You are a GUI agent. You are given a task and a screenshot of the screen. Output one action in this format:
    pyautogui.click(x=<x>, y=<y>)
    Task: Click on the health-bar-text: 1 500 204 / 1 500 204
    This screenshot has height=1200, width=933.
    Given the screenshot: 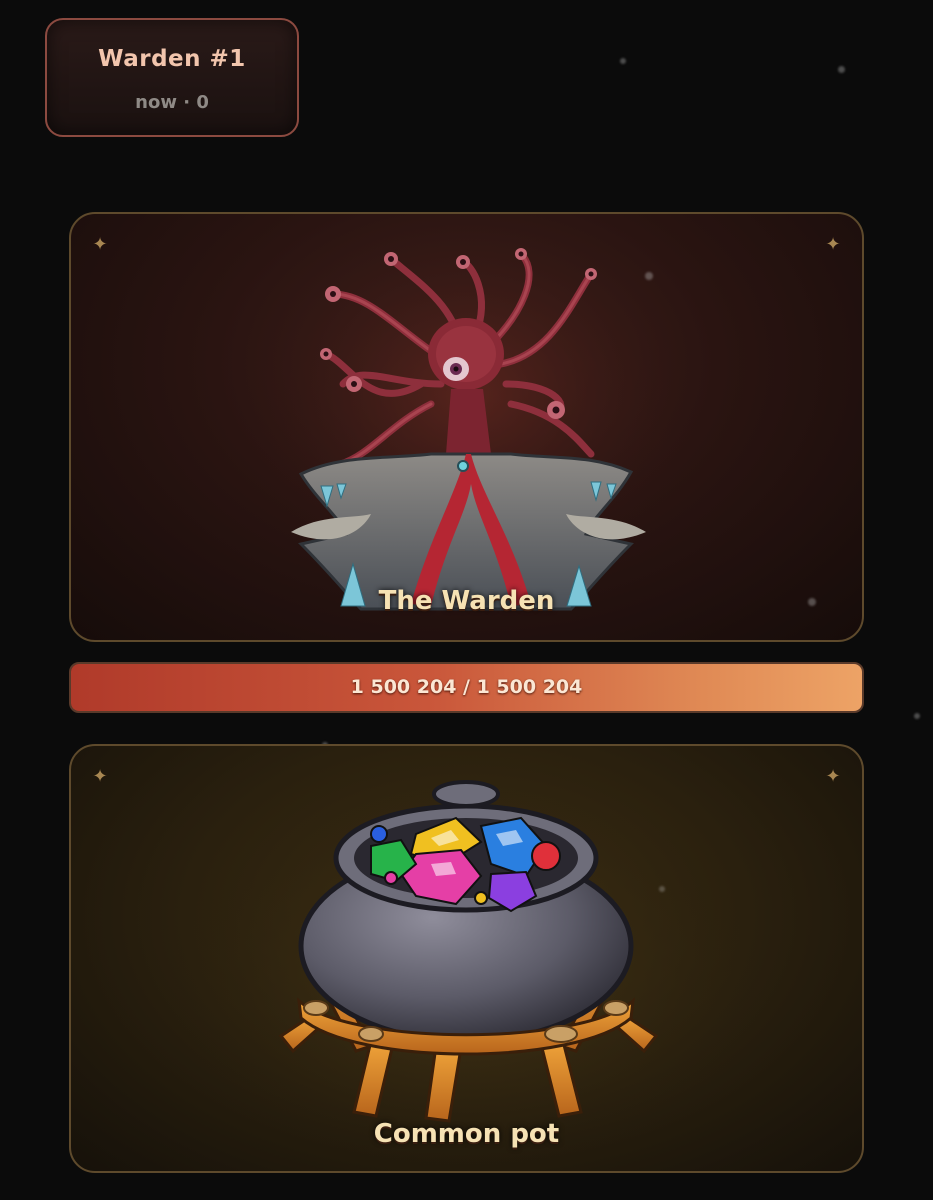 What is the action you would take?
    pyautogui.click(x=466, y=687)
    